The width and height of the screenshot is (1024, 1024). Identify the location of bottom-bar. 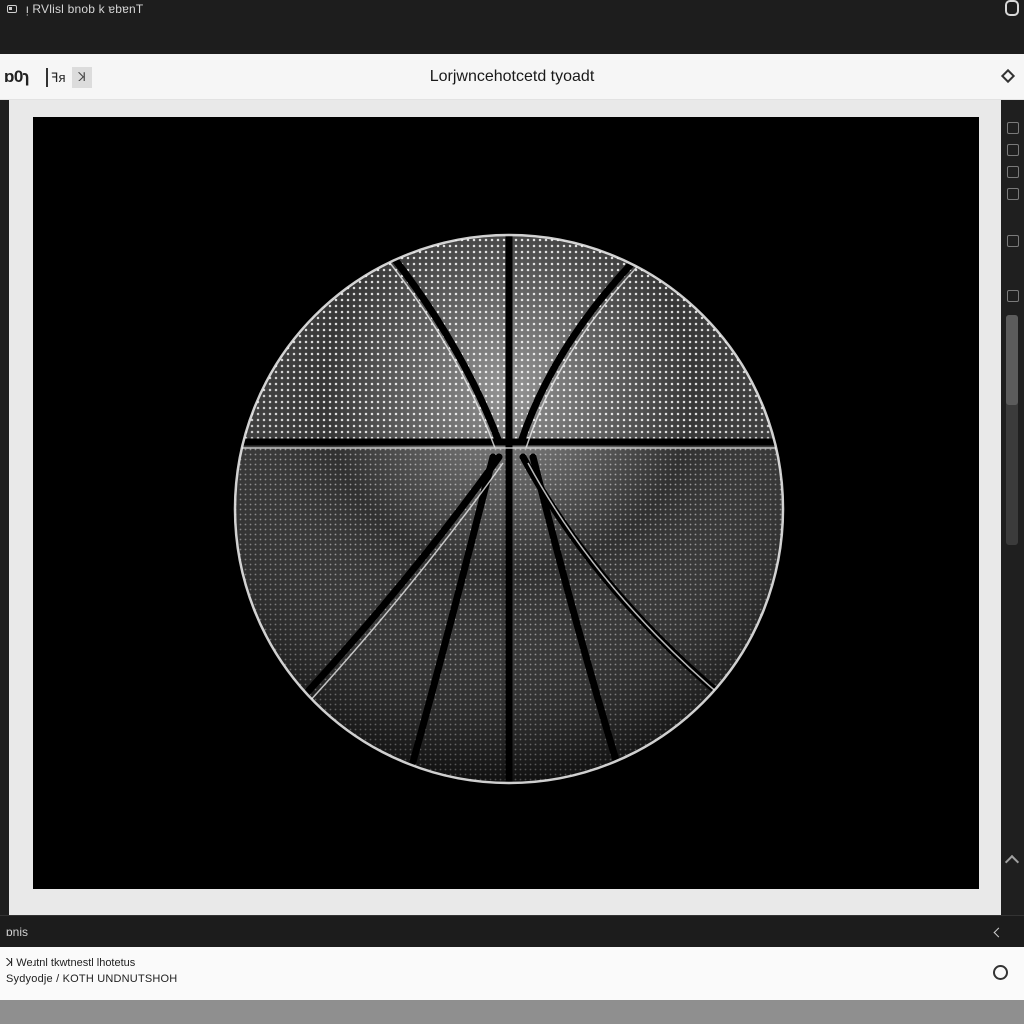
(512, 1012).